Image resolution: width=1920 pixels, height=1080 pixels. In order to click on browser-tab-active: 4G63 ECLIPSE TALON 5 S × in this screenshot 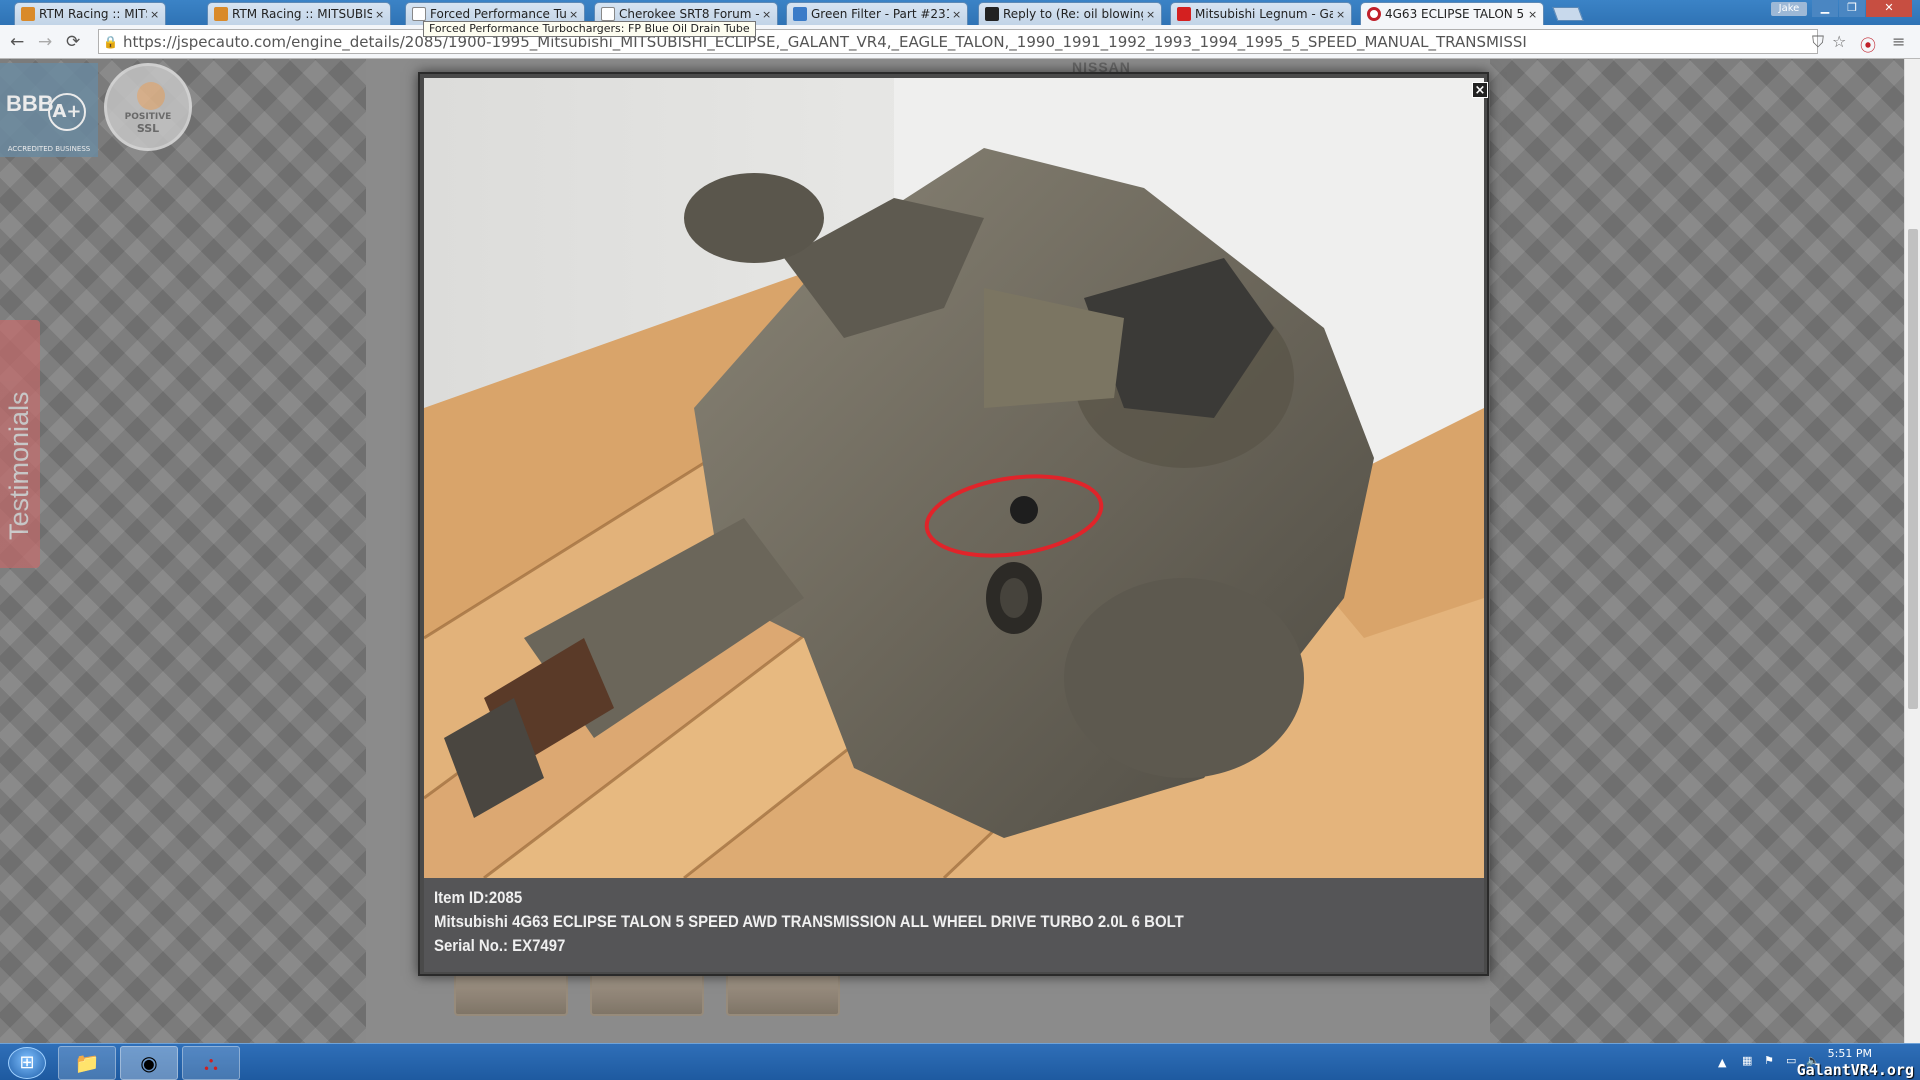, I will do `click(1452, 13)`.